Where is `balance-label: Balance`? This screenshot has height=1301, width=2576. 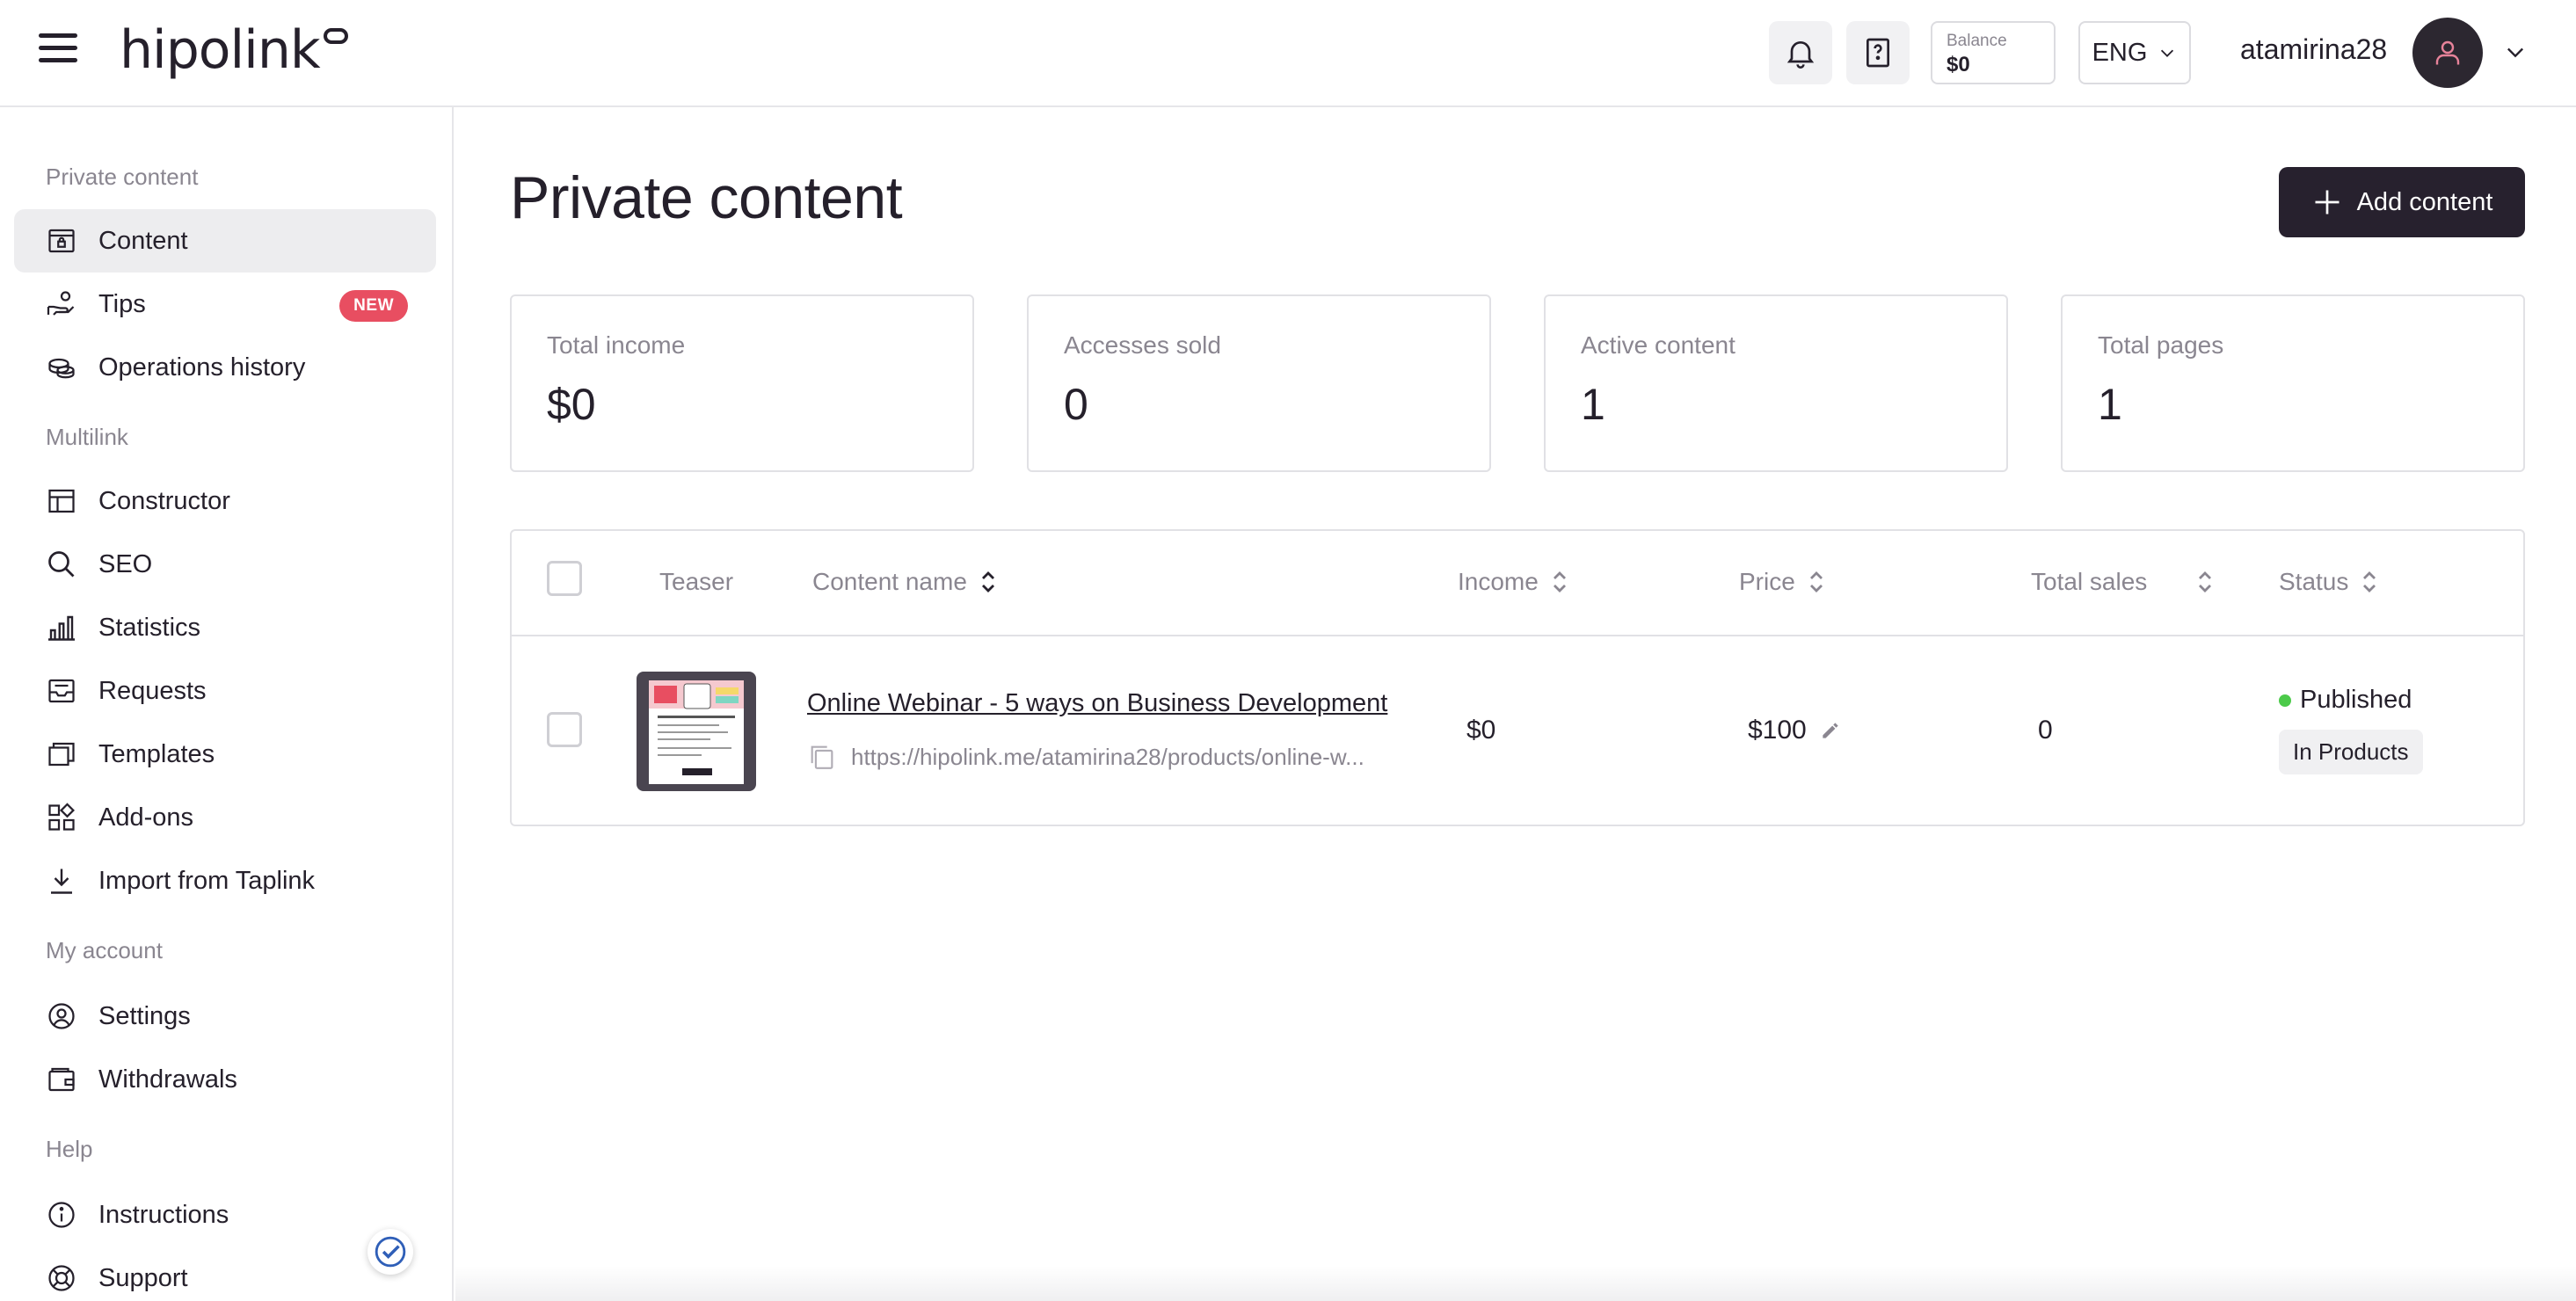 balance-label: Balance is located at coordinates (1977, 41).